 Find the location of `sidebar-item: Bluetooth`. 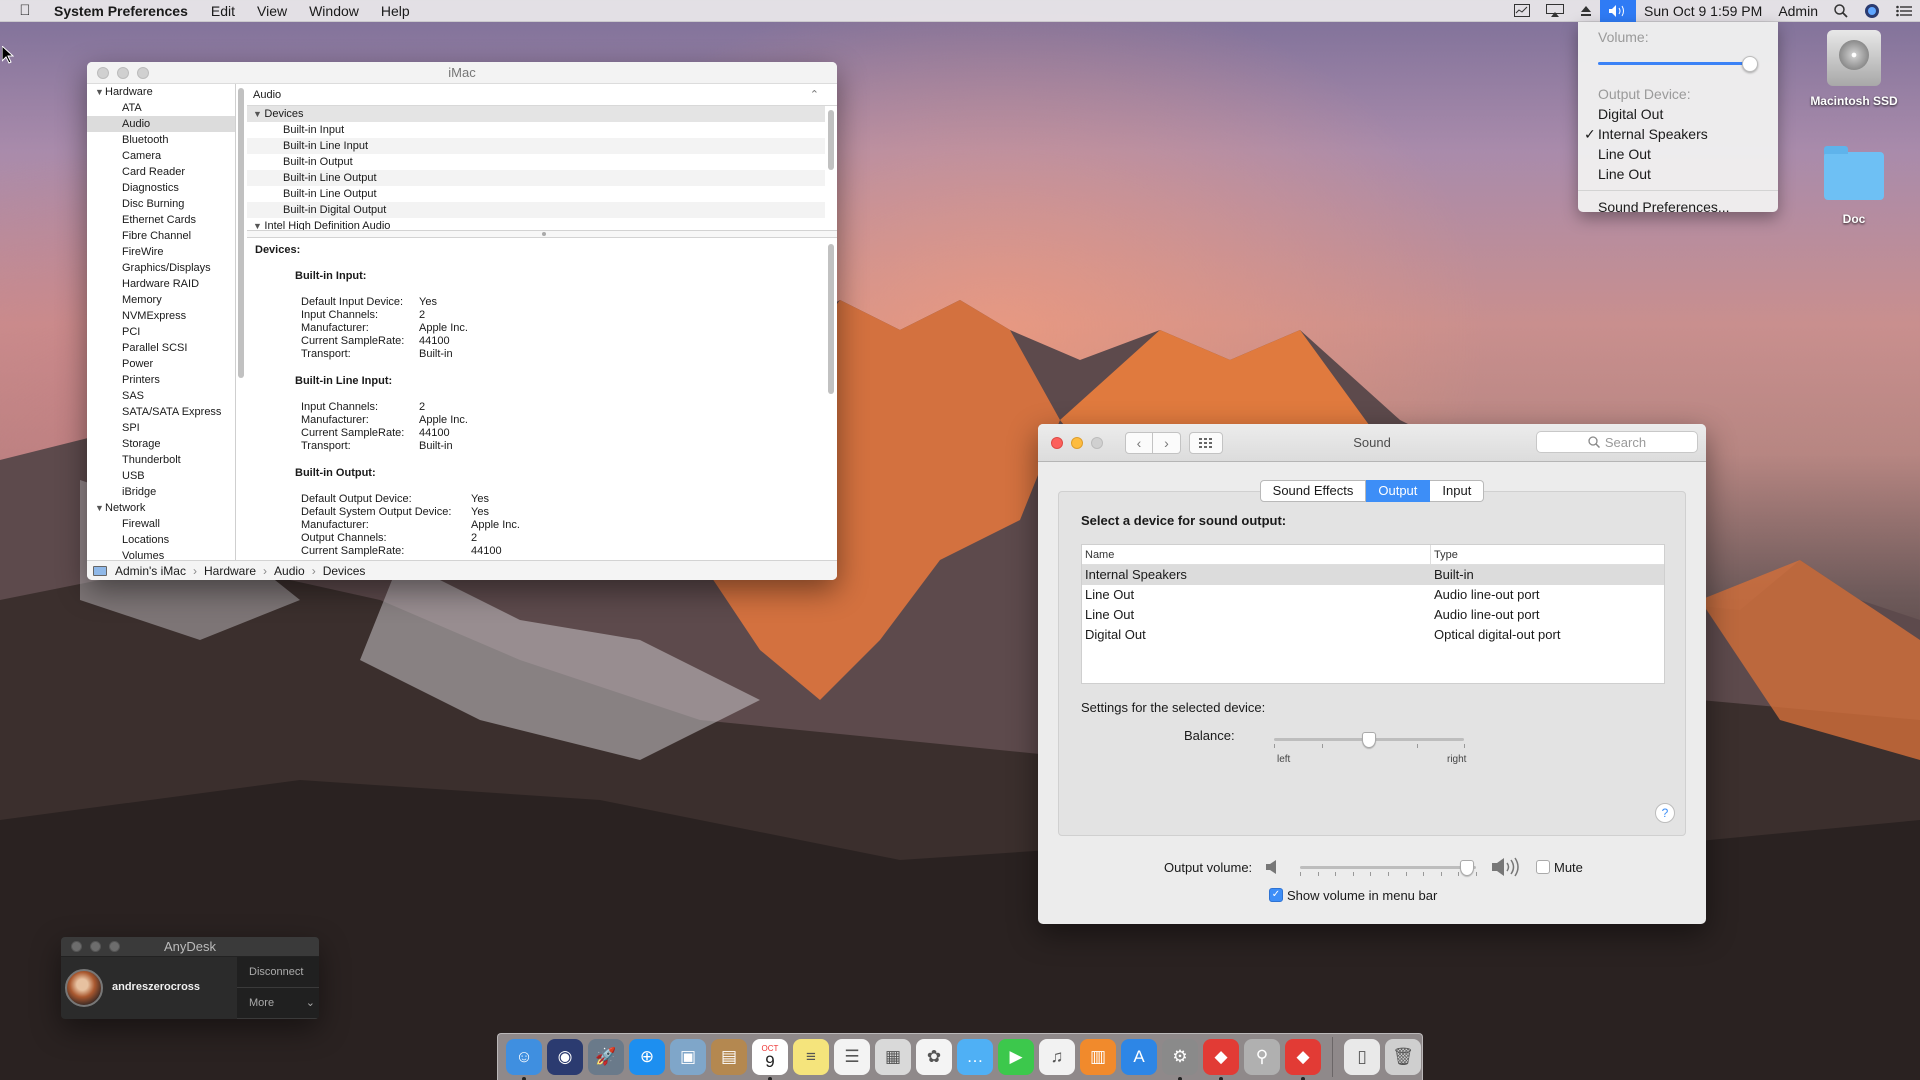

sidebar-item: Bluetooth is located at coordinates (161, 140).